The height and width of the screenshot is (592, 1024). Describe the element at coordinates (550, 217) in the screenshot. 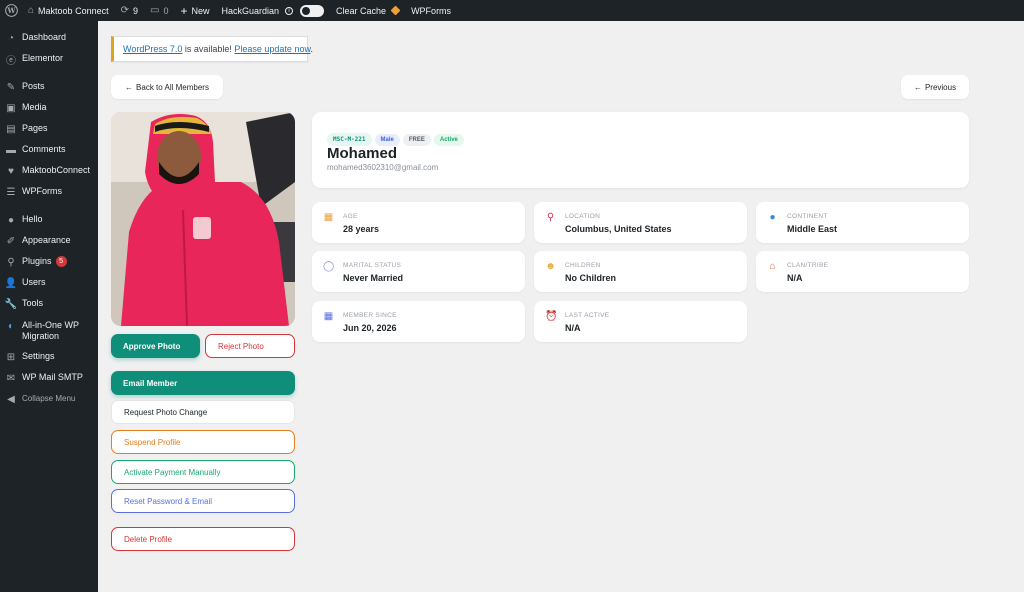

I see `pin-icon: ⚲` at that location.